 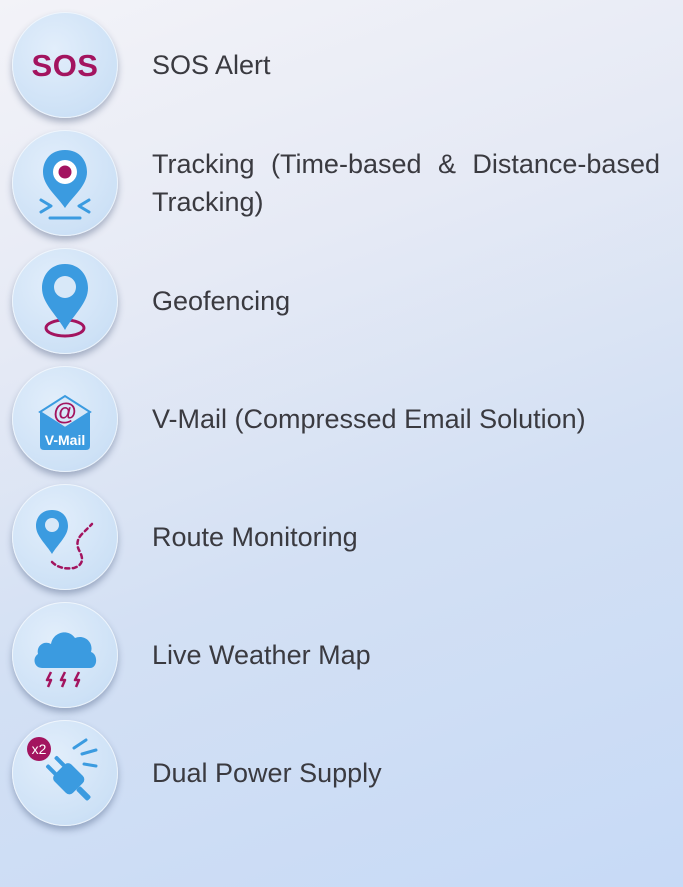 I want to click on feature-label: Dual Power Supply, so click(x=267, y=773).